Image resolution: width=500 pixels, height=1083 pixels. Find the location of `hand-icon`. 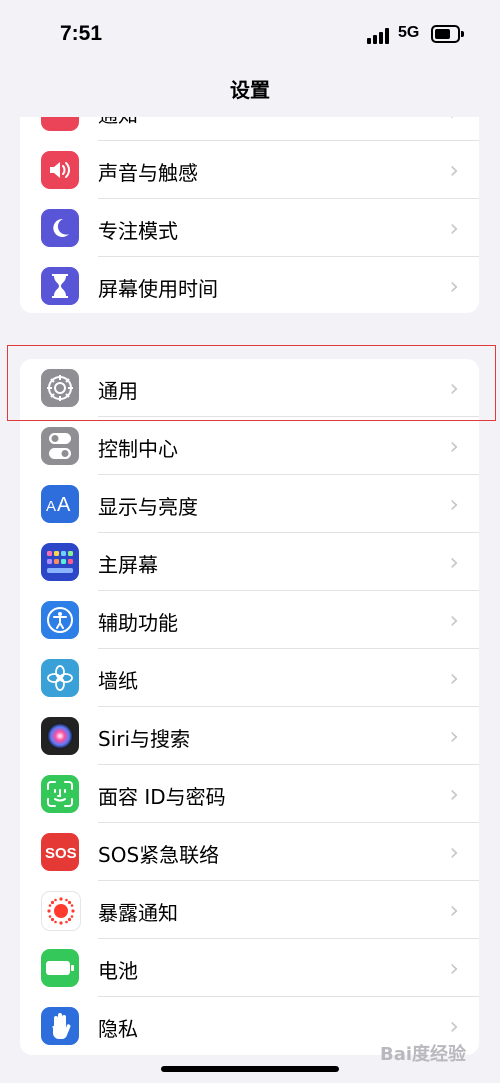

hand-icon is located at coordinates (60, 1026).